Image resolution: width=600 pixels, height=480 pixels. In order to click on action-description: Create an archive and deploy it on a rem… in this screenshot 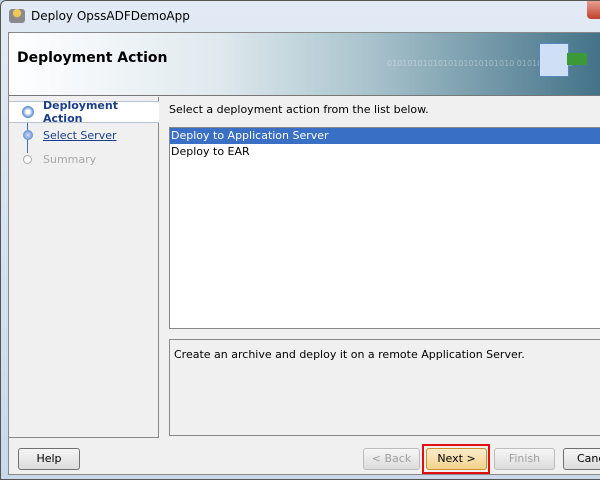, I will do `click(384, 387)`.